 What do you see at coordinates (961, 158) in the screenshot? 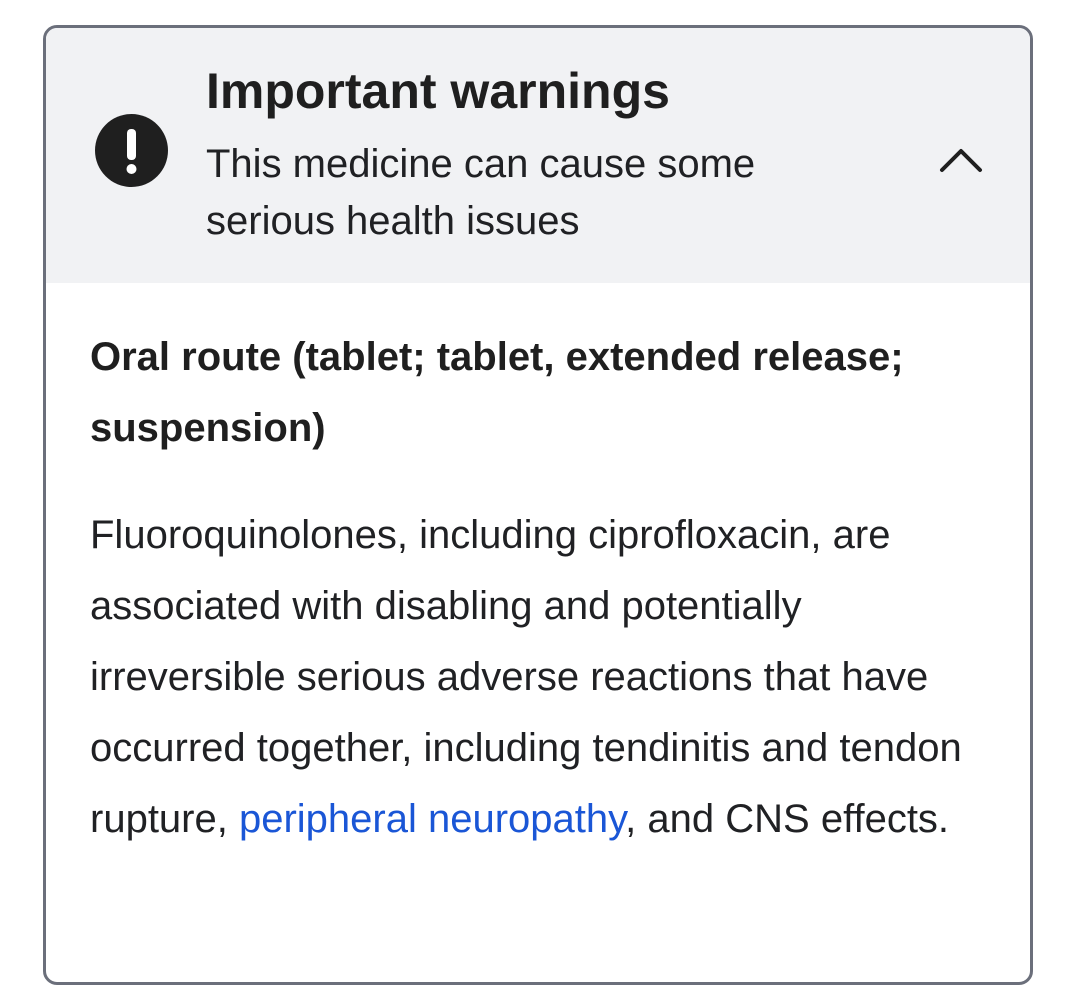
I see `chevron-up-icon` at bounding box center [961, 158].